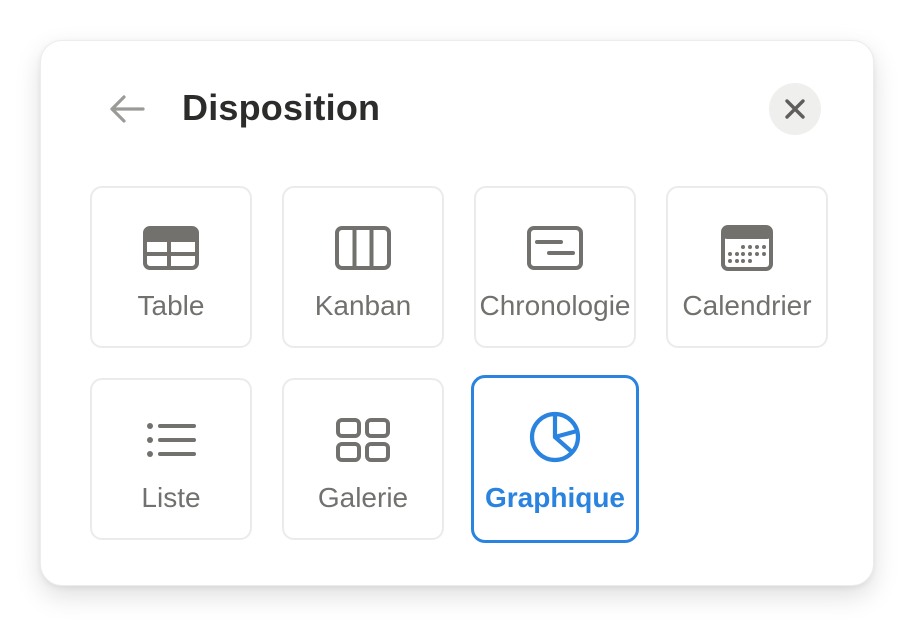 Image resolution: width=914 pixels, height=628 pixels. I want to click on list-icon, so click(171, 440).